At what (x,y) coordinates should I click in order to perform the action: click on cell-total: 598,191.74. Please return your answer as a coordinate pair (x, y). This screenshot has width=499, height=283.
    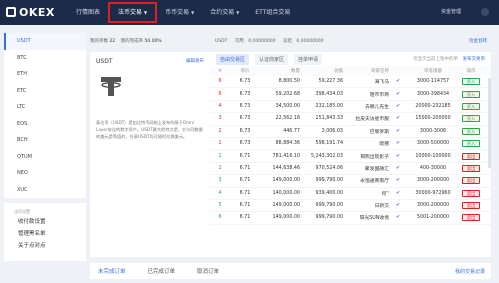
    Looking at the image, I should click on (329, 144).